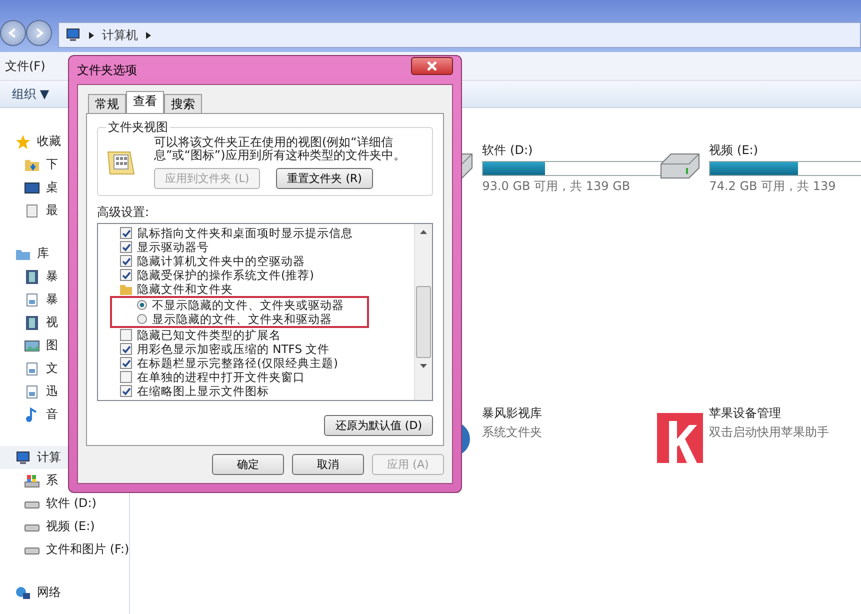 The width and height of the screenshot is (861, 614). I want to click on back-button, so click(13, 33).